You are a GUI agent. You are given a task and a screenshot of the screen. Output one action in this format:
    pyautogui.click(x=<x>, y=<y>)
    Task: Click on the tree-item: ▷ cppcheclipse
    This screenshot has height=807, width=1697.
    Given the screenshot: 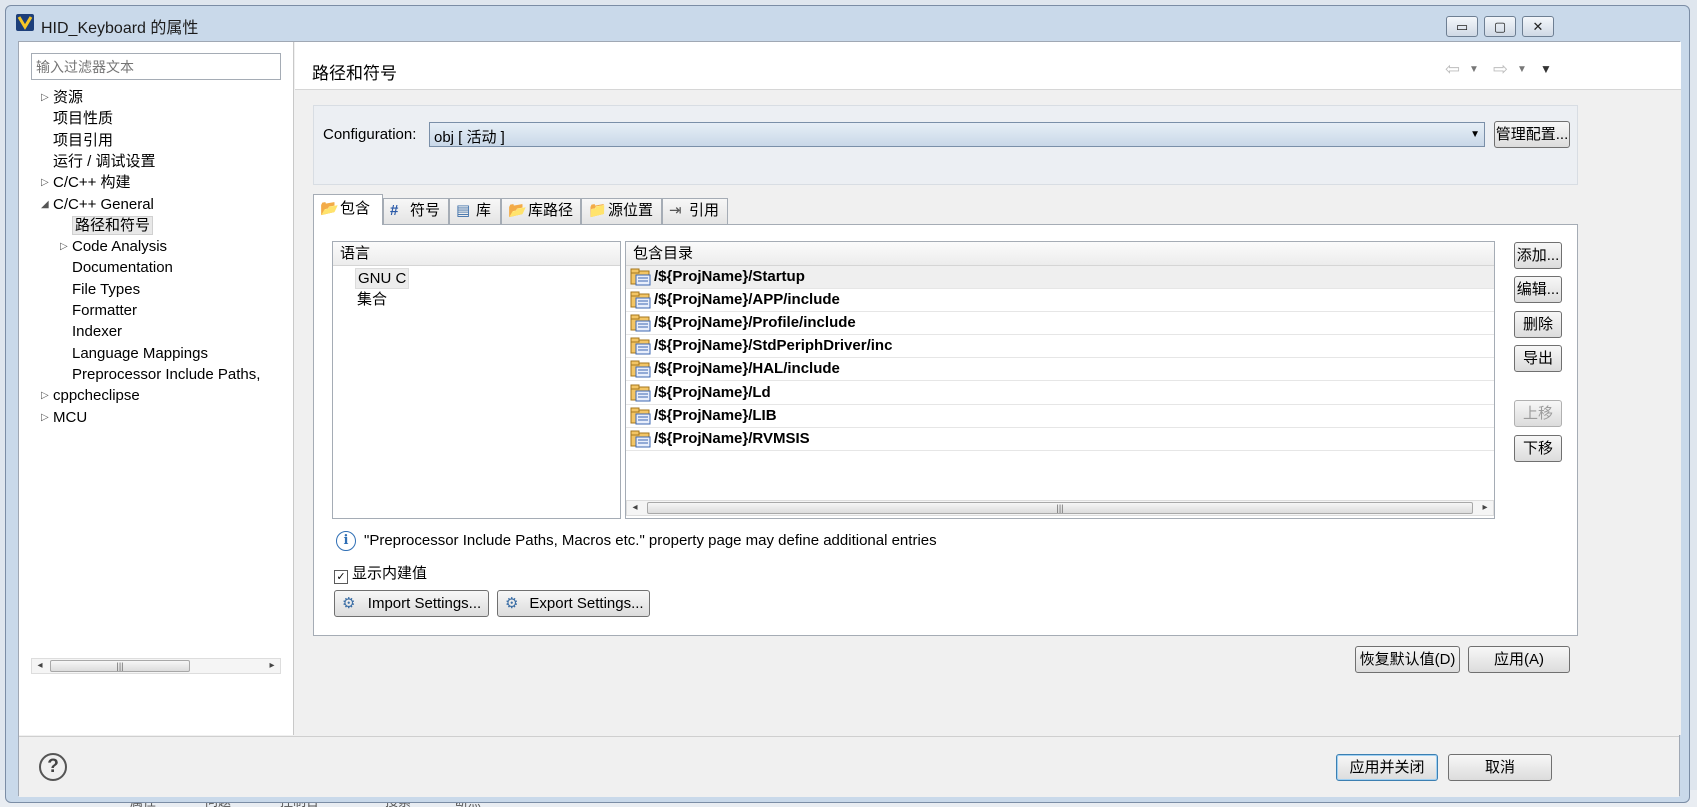 What is the action you would take?
    pyautogui.click(x=90, y=396)
    